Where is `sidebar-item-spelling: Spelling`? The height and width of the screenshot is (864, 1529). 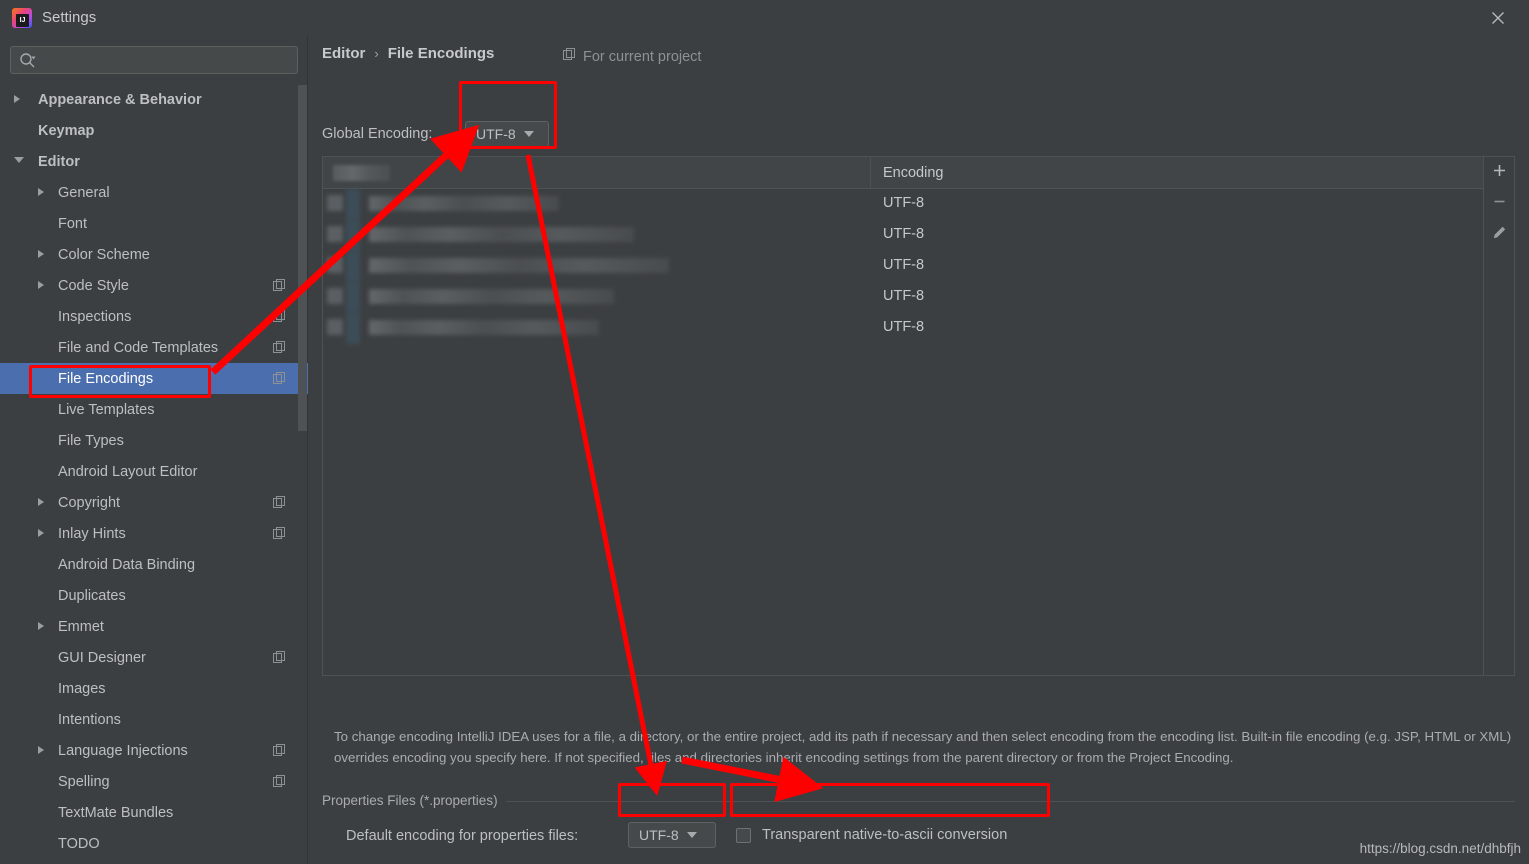 sidebar-item-spelling: Spelling is located at coordinates (154, 781).